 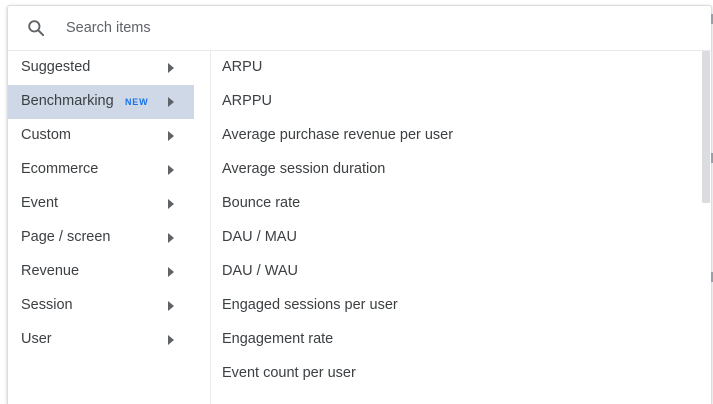 I want to click on metric-item: Engagement rate, so click(x=456, y=340).